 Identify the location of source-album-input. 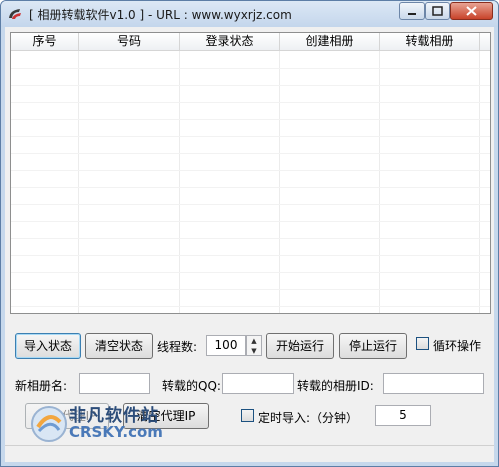
(433, 383).